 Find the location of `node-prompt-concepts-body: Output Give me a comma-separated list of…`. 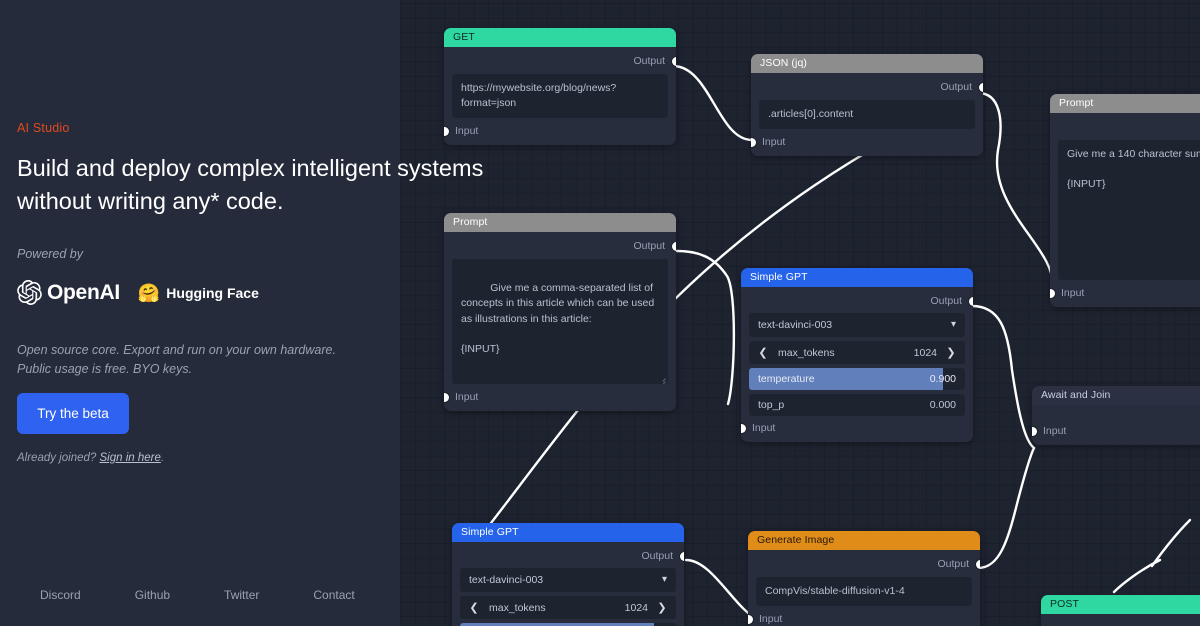

node-prompt-concepts-body: Output Give me a comma-separated list of… is located at coordinates (560, 321).